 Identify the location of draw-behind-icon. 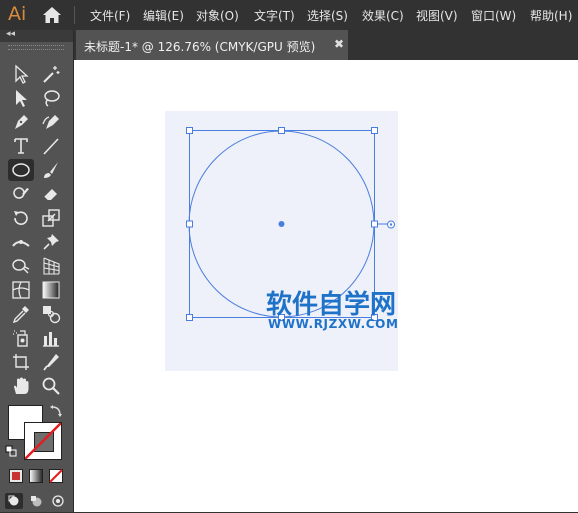
(36, 501).